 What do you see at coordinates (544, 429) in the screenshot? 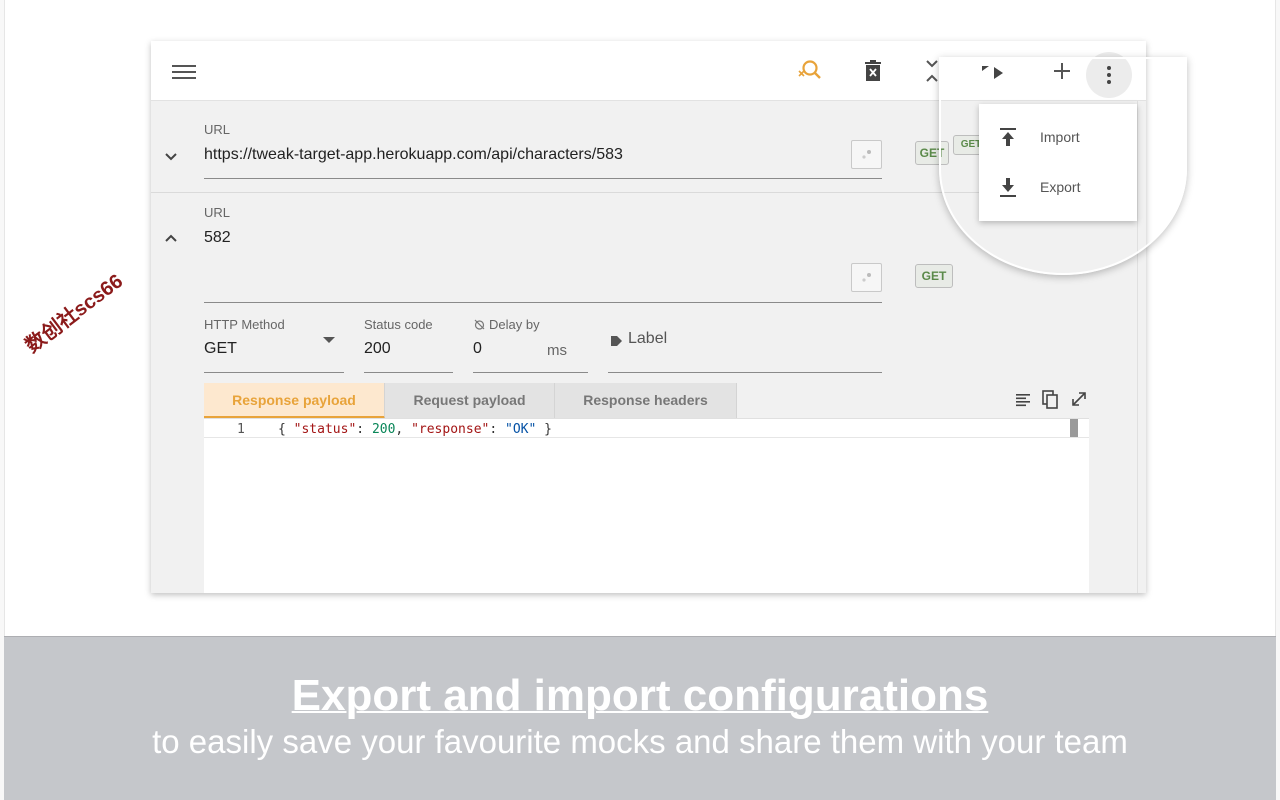
I see `code-brace: }` at bounding box center [544, 429].